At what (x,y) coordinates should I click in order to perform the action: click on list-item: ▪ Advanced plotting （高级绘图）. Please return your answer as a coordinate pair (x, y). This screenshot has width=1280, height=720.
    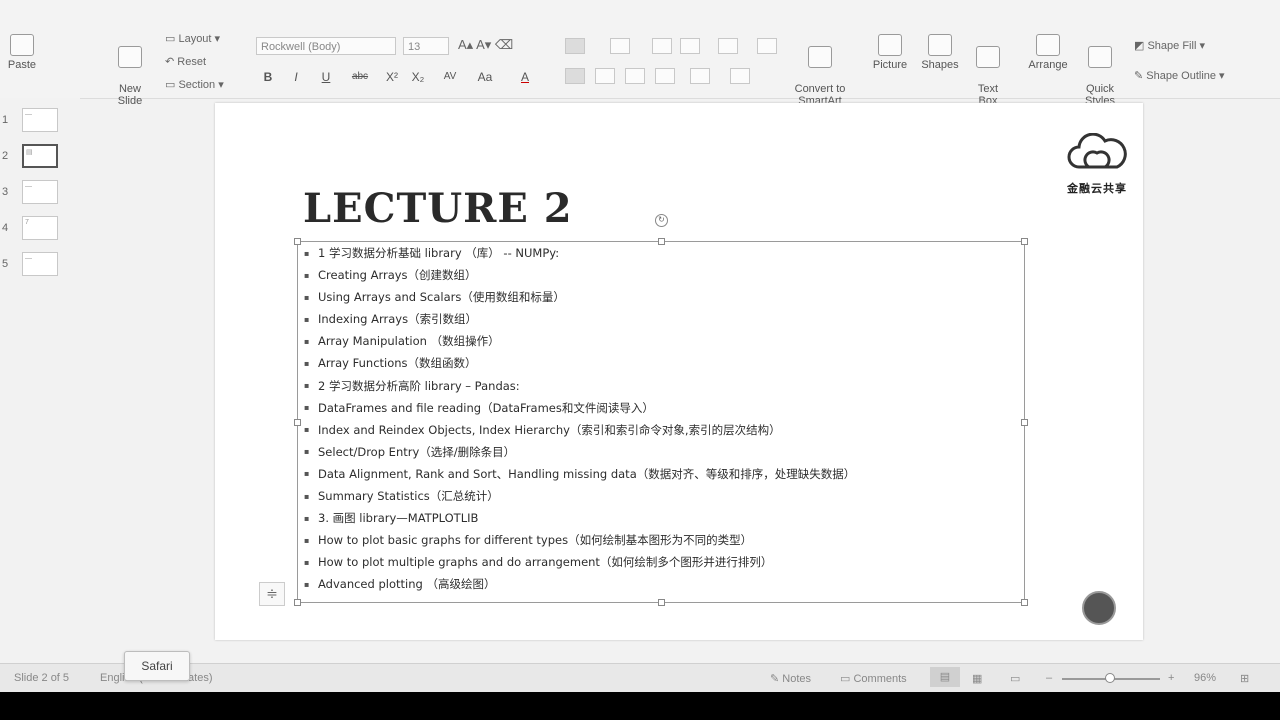
    Looking at the image, I should click on (579, 584).